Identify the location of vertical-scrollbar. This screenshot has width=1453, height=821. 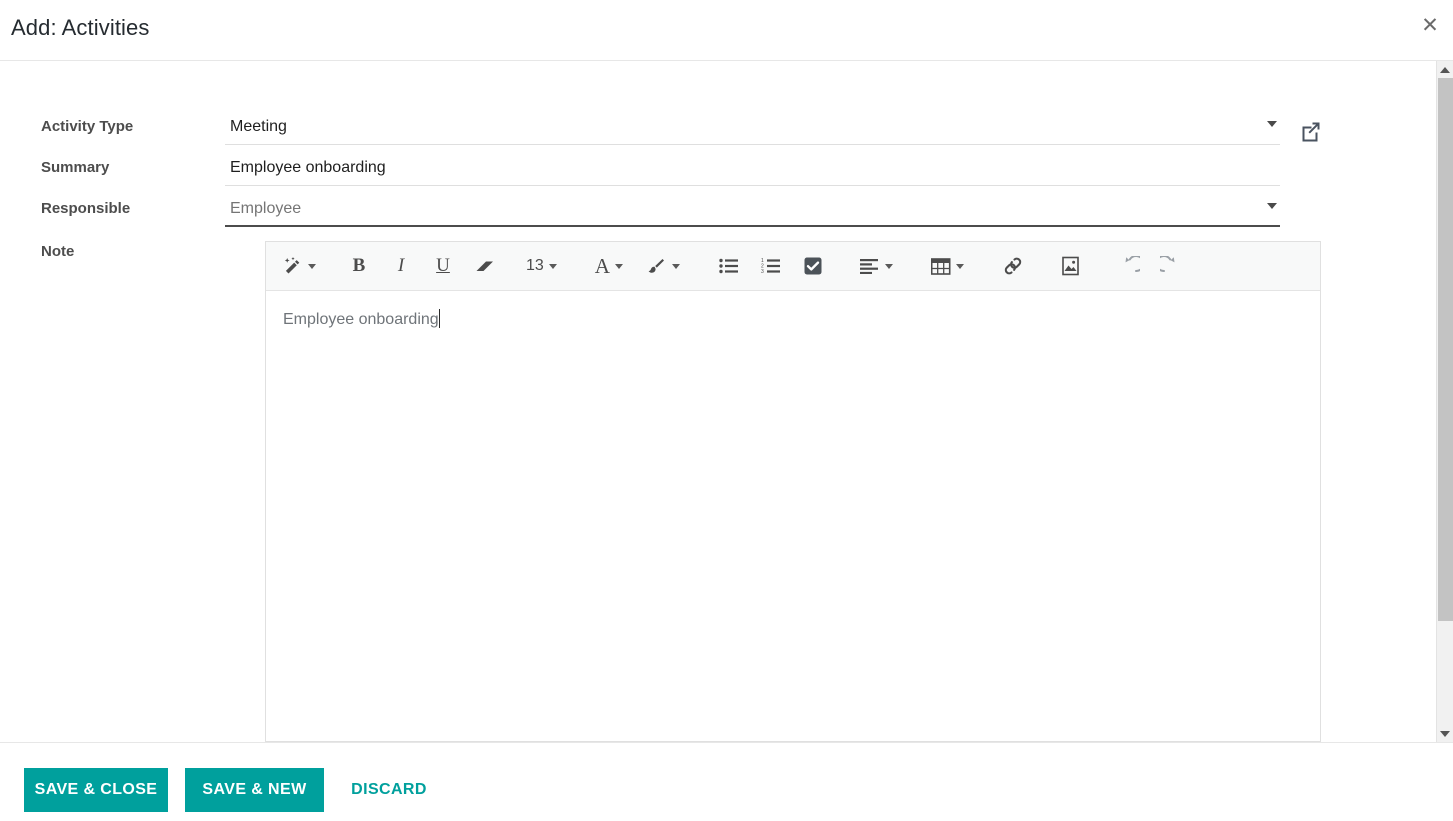
(1444, 401).